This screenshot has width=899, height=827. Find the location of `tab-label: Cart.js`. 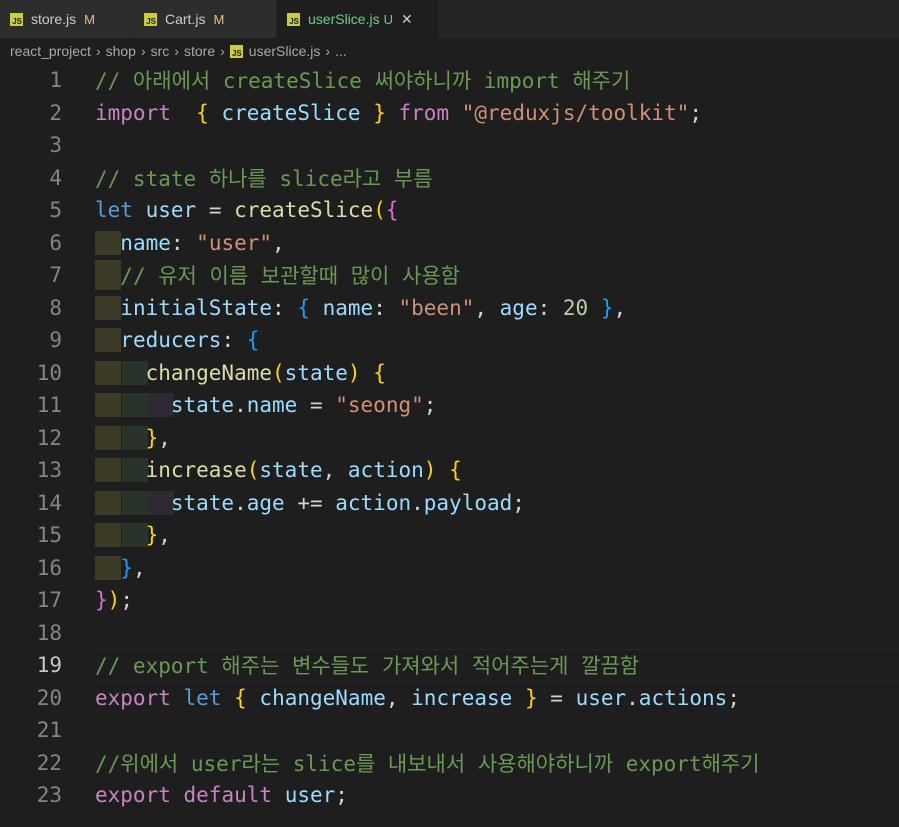

tab-label: Cart.js is located at coordinates (185, 19).